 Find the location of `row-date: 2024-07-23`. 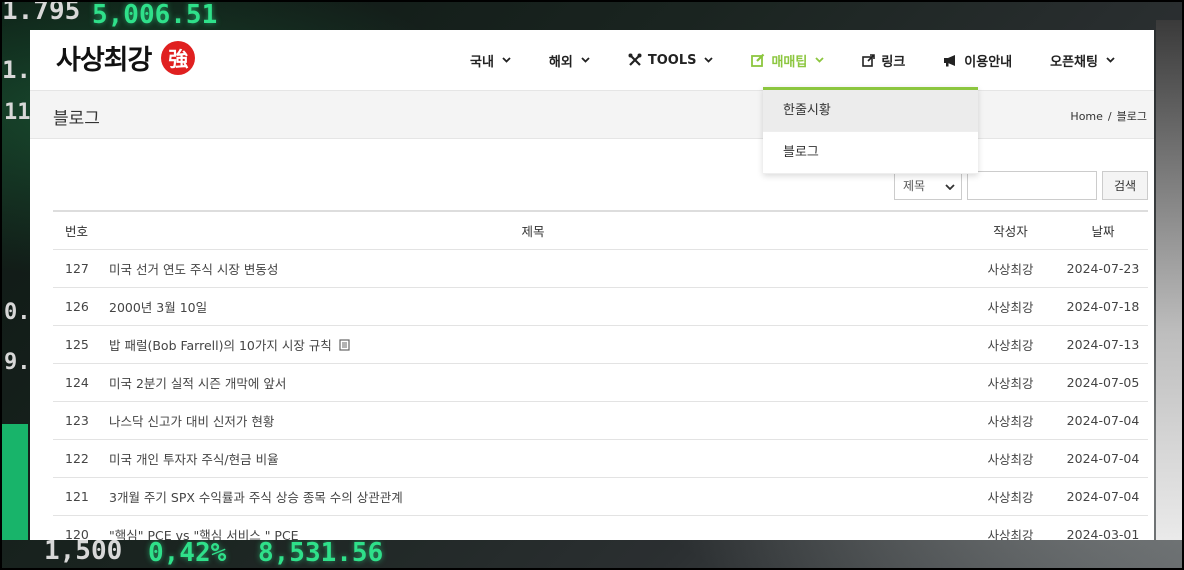

row-date: 2024-07-23 is located at coordinates (1103, 268).